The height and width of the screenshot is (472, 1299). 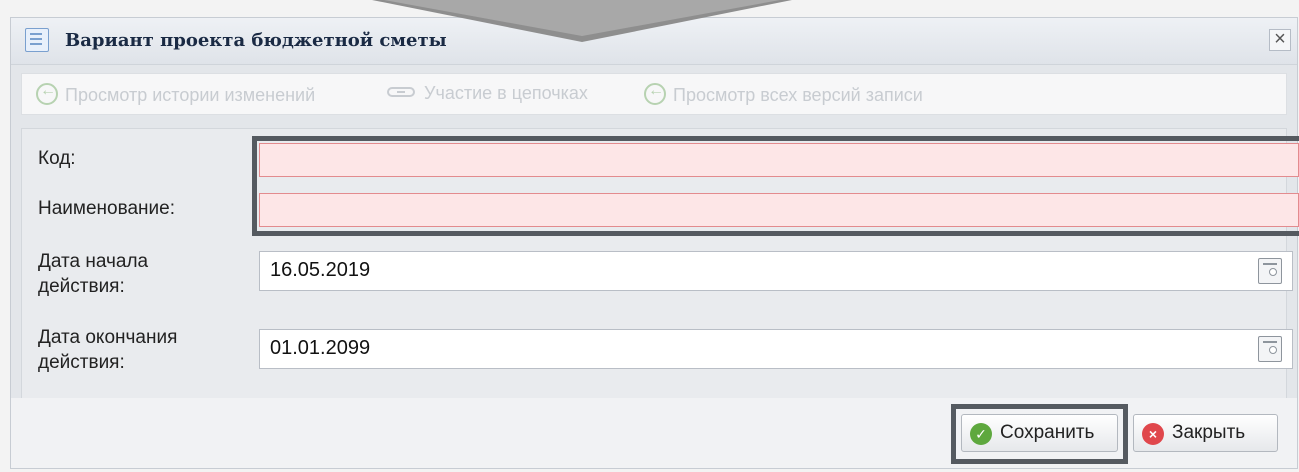 What do you see at coordinates (981, 434) in the screenshot?
I see `checkmark-icon: ✓` at bounding box center [981, 434].